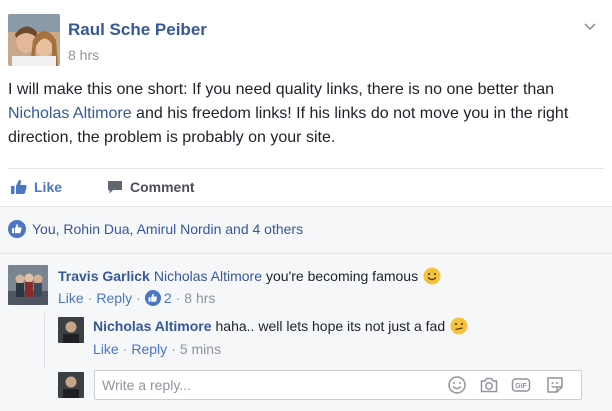 This screenshot has height=411, width=612. What do you see at coordinates (152, 298) in the screenshot?
I see `like-badge-icon` at bounding box center [152, 298].